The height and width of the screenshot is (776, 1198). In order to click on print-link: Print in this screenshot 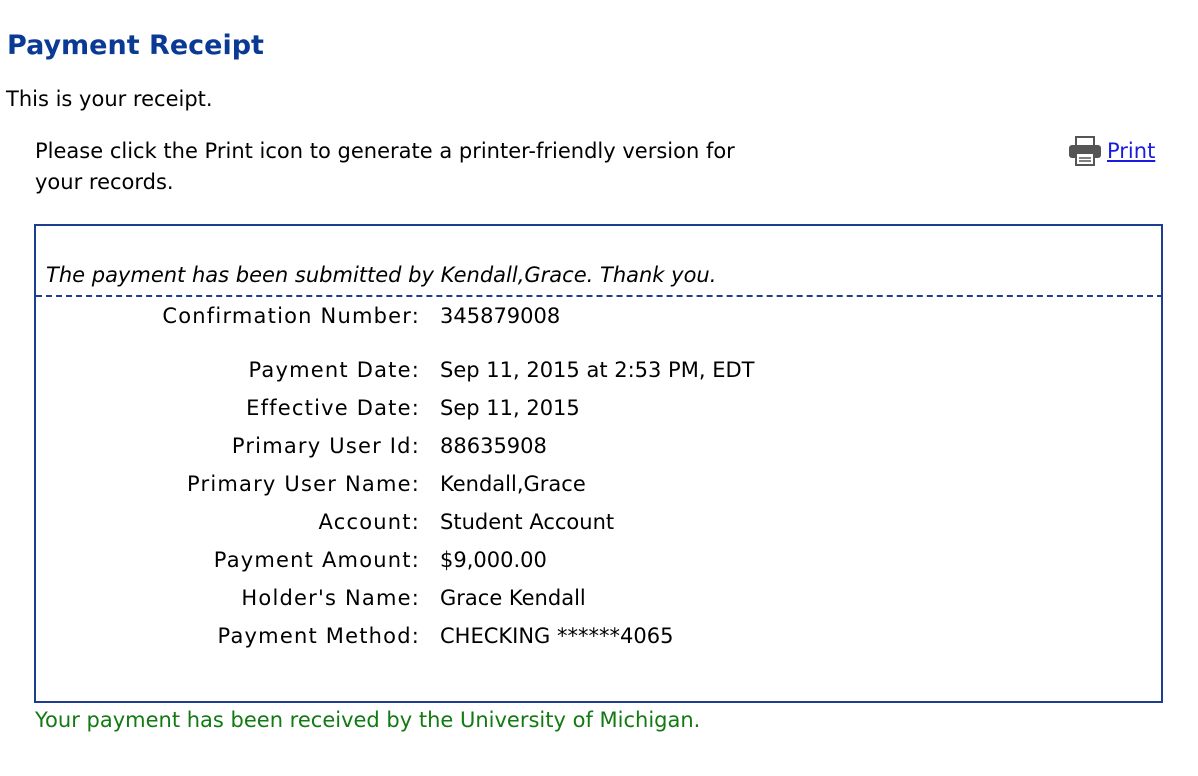, I will do `click(1111, 151)`.